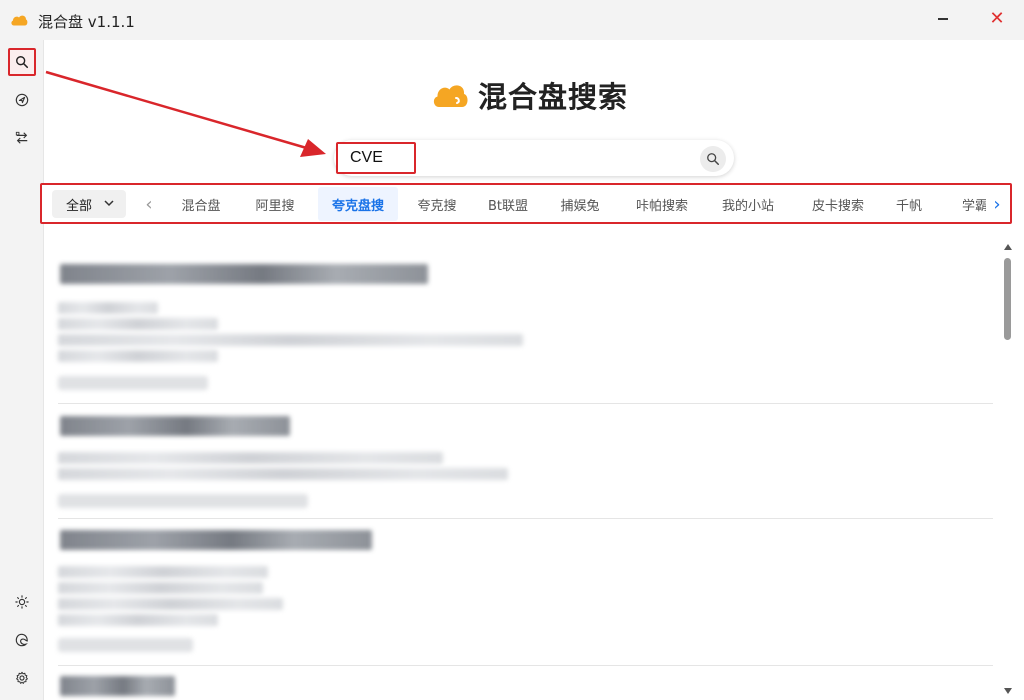  Describe the element at coordinates (109, 203) in the screenshot. I see `chevron-down-icon` at that location.